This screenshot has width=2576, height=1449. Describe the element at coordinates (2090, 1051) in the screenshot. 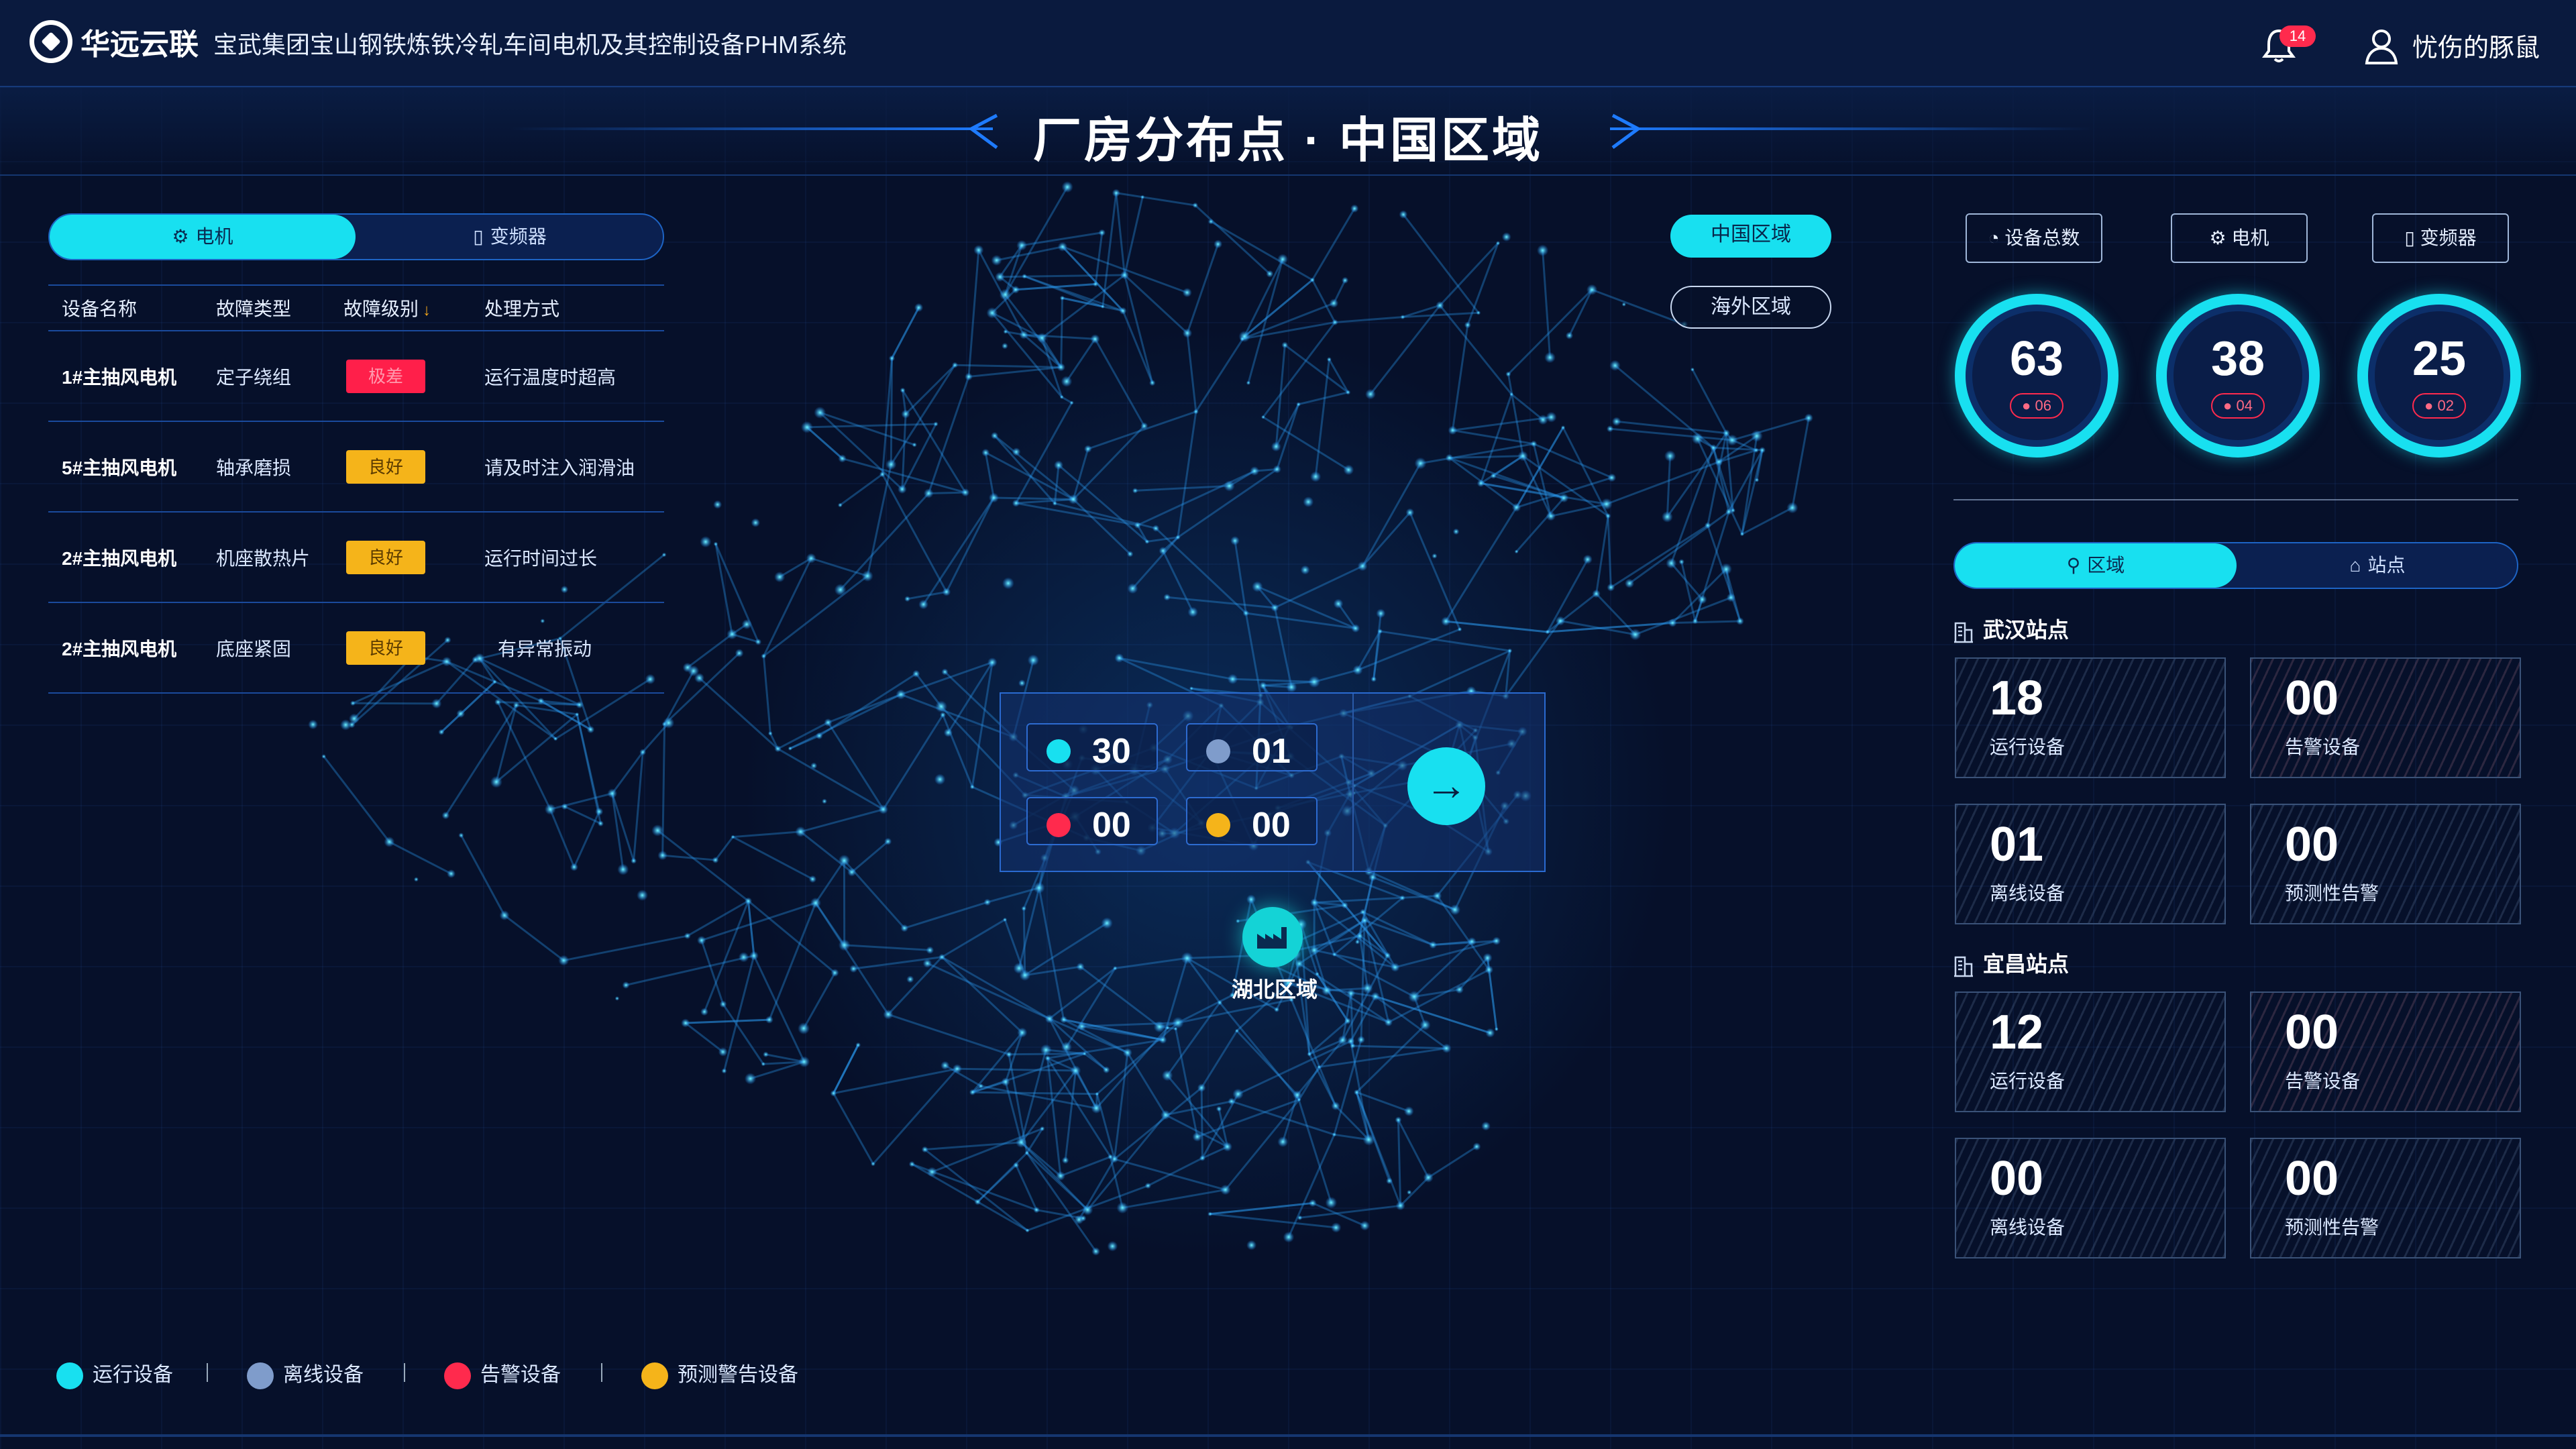

I see `station-card-running: 12 运行设备` at that location.